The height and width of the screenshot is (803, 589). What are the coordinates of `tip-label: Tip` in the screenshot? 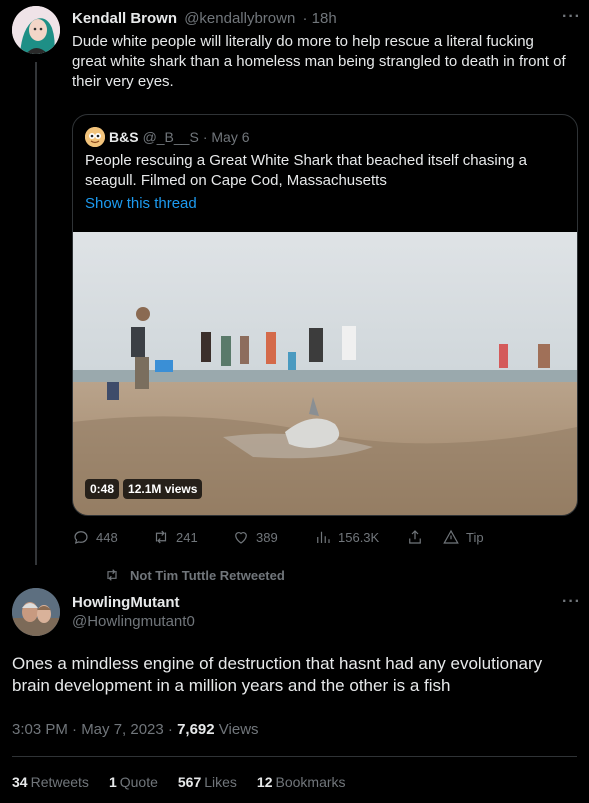 It's located at (475, 537).